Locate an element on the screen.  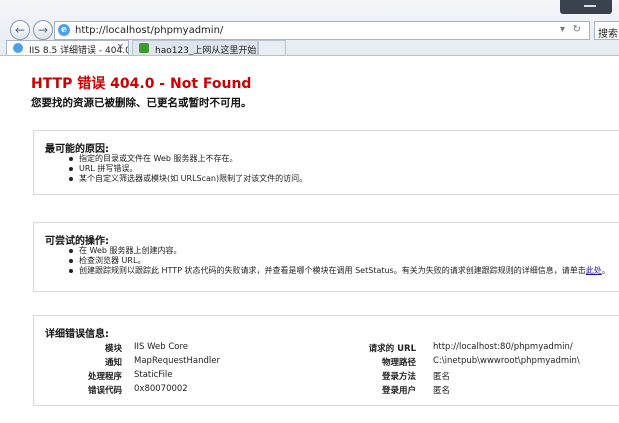
minimize-icon is located at coordinates (590, 6).